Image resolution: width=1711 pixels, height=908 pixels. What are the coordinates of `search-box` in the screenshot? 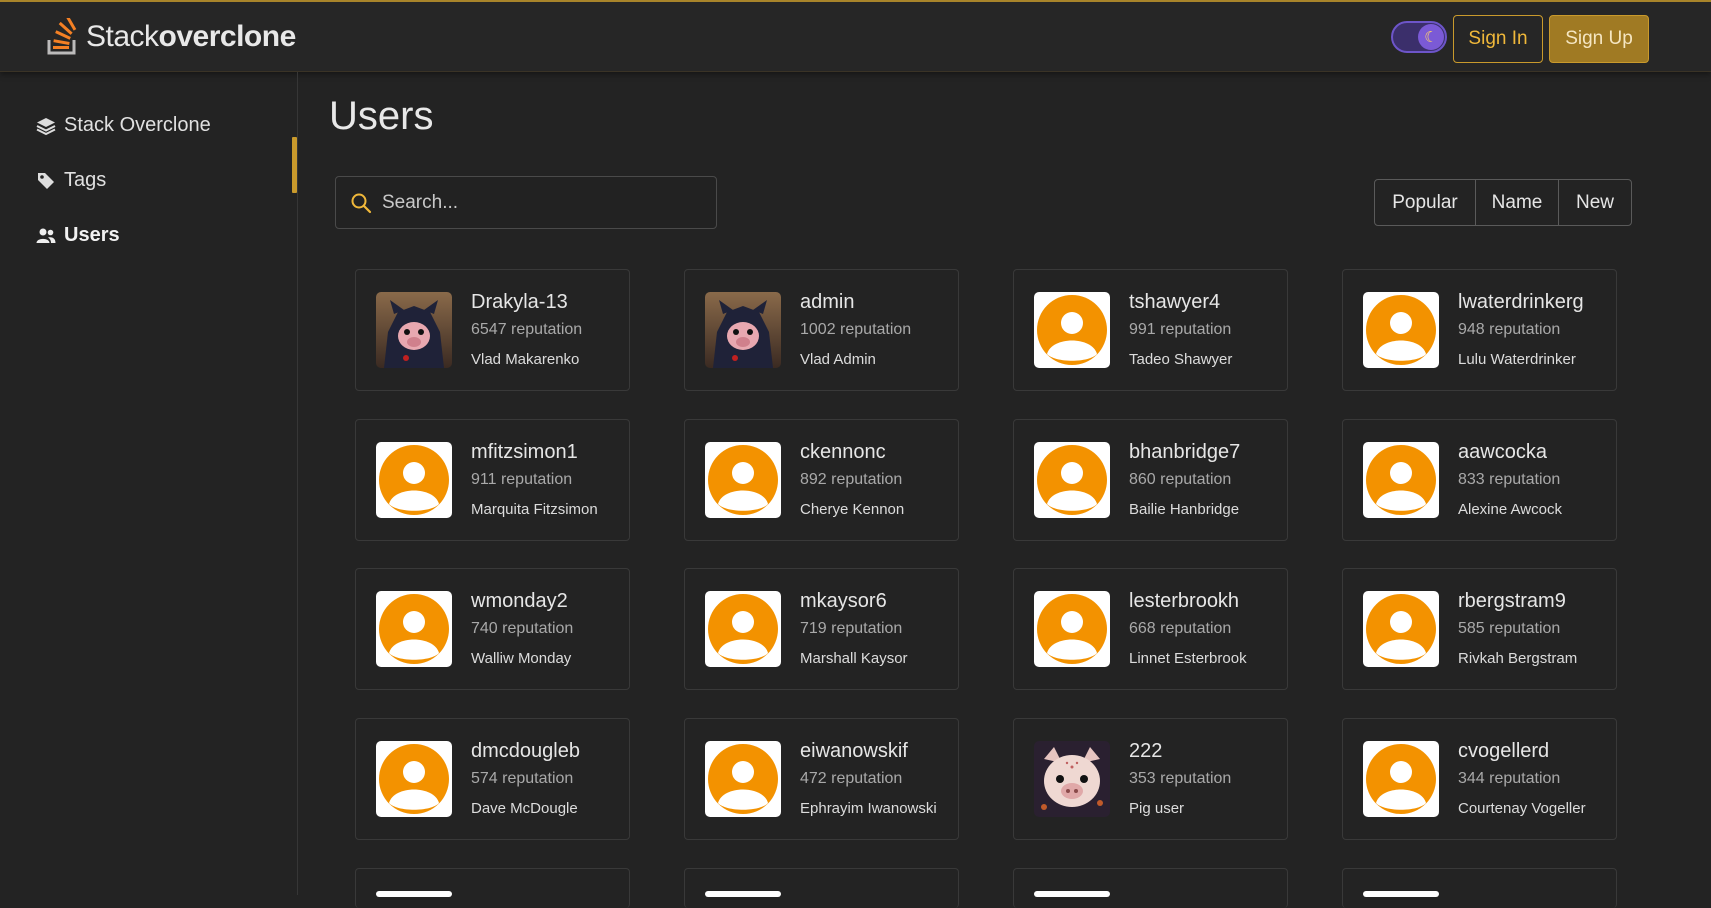 It's located at (526, 202).